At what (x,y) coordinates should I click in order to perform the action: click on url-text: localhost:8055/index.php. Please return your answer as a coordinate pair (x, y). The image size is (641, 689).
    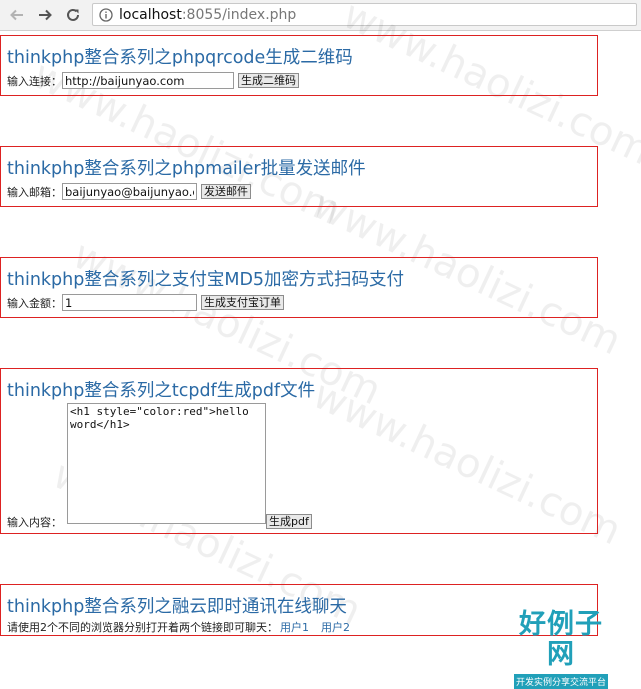
    Looking at the image, I should click on (207, 15).